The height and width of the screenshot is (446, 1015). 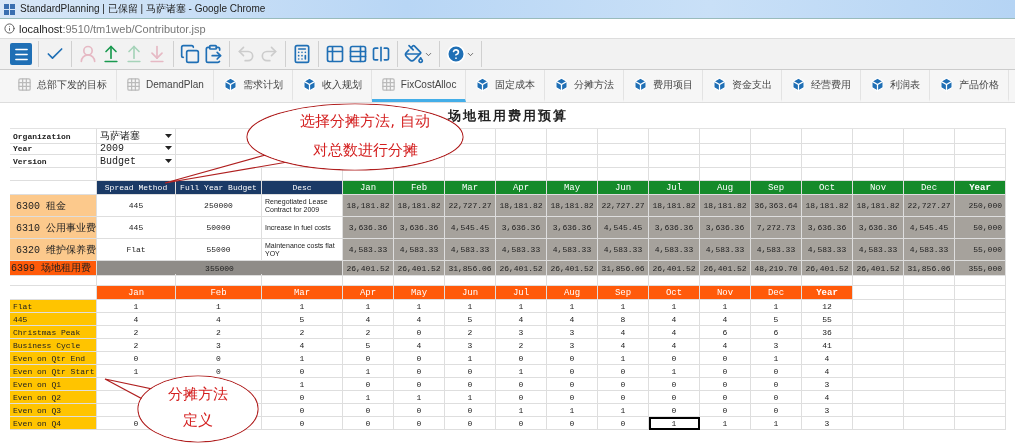 What do you see at coordinates (165, 86) in the screenshot?
I see `sheet-tab: DemandPlan` at bounding box center [165, 86].